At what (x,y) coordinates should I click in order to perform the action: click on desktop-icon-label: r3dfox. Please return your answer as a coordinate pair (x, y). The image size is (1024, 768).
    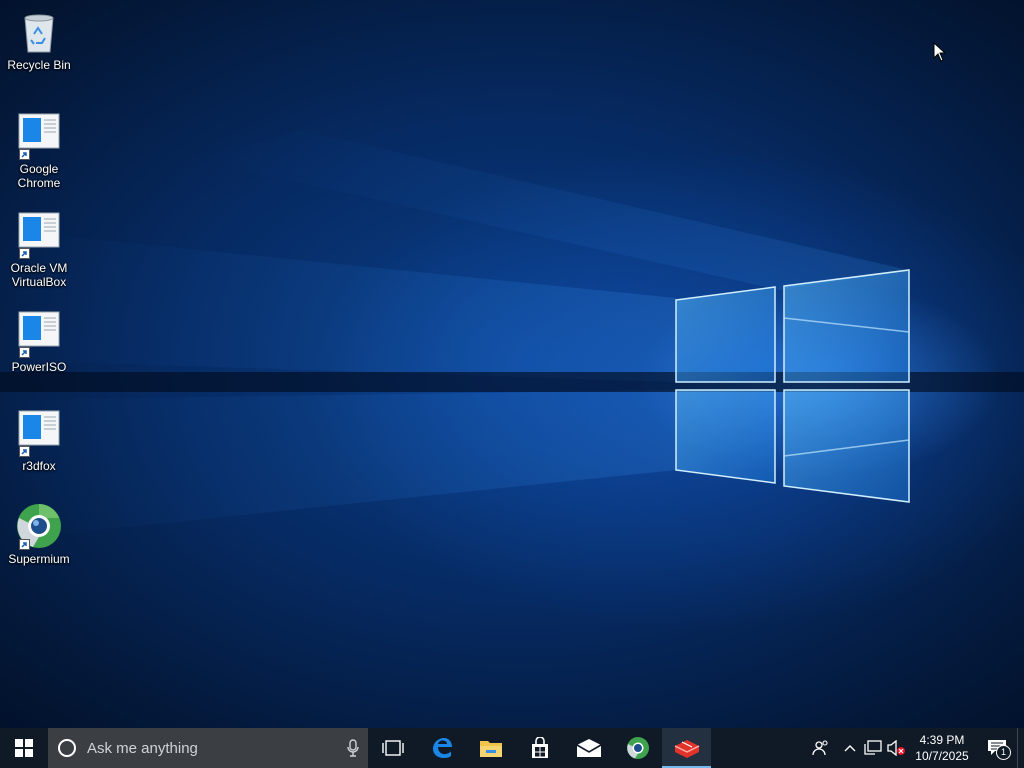
    Looking at the image, I should click on (39, 466).